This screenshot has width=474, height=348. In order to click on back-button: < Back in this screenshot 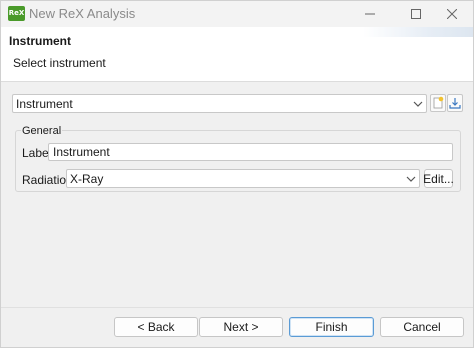, I will do `click(156, 327)`.